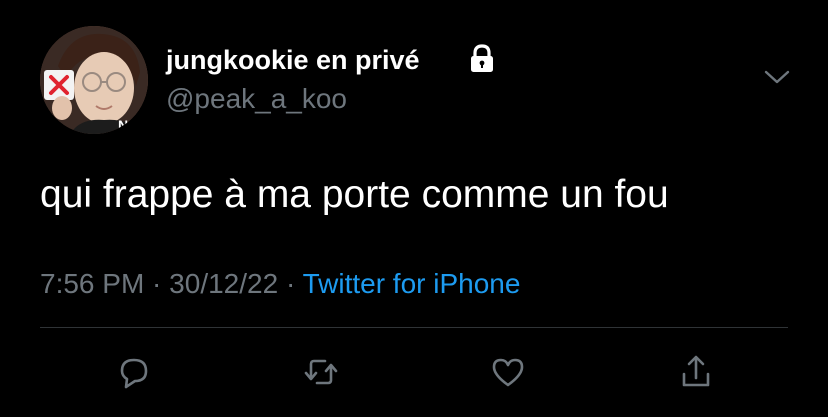  Describe the element at coordinates (508, 372) in the screenshot. I see `like-icon` at that location.